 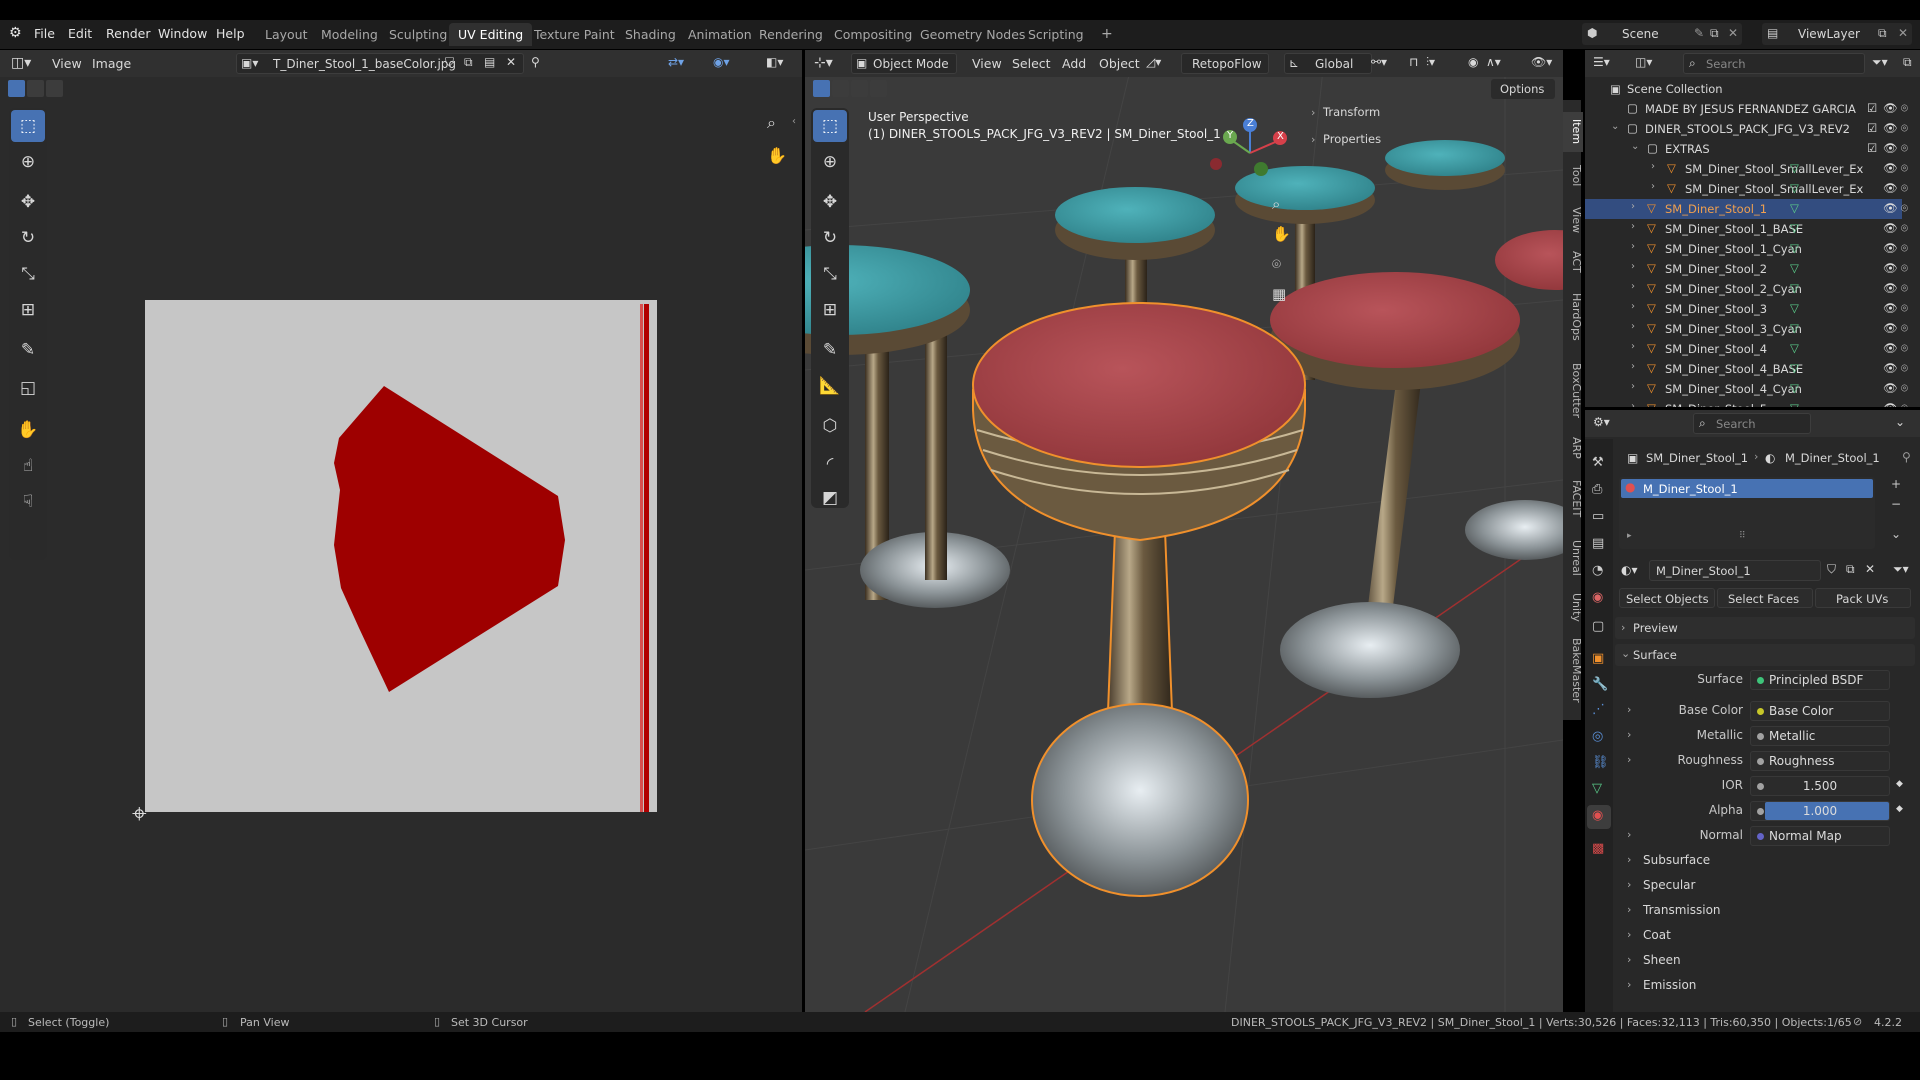 I want to click on render-tab-icon: ⎙, so click(x=1597, y=489).